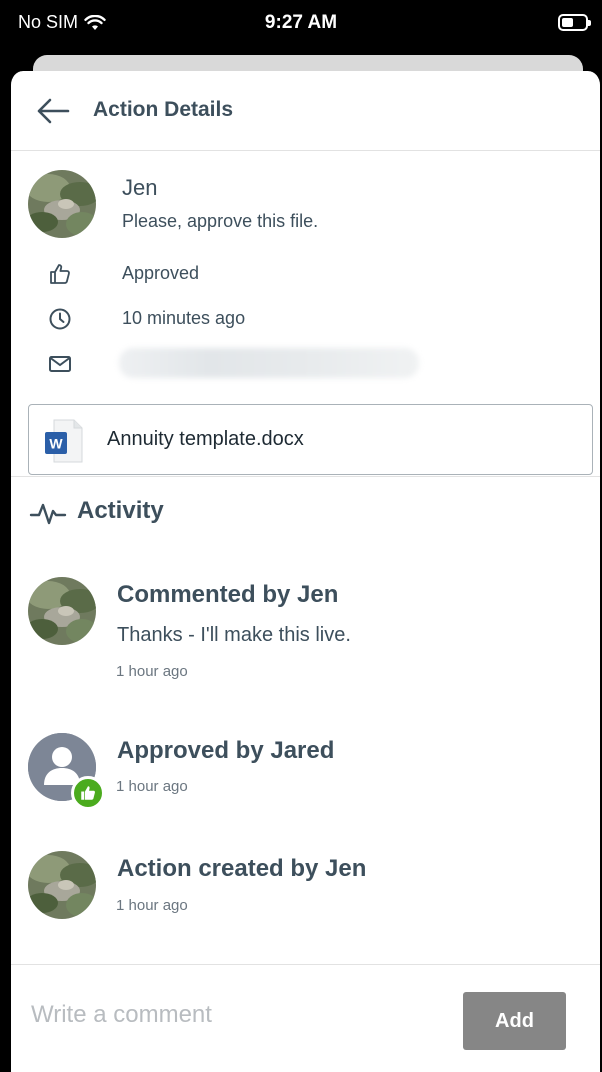  What do you see at coordinates (310, 439) in the screenshot?
I see `attached-file: W Annuity template.docx` at bounding box center [310, 439].